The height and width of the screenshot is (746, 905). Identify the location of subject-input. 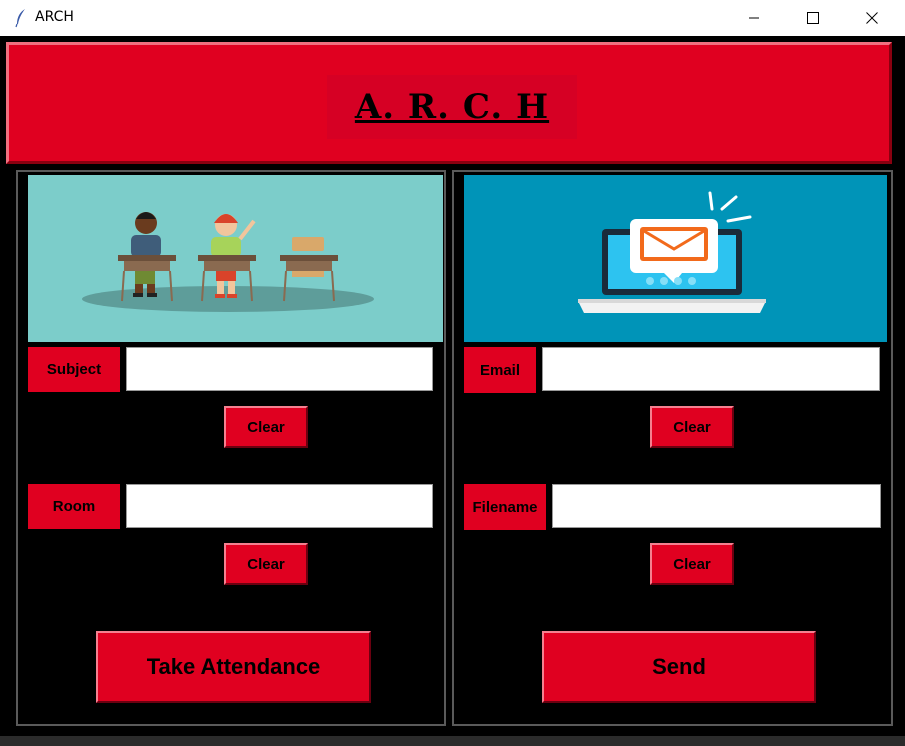
(279, 369).